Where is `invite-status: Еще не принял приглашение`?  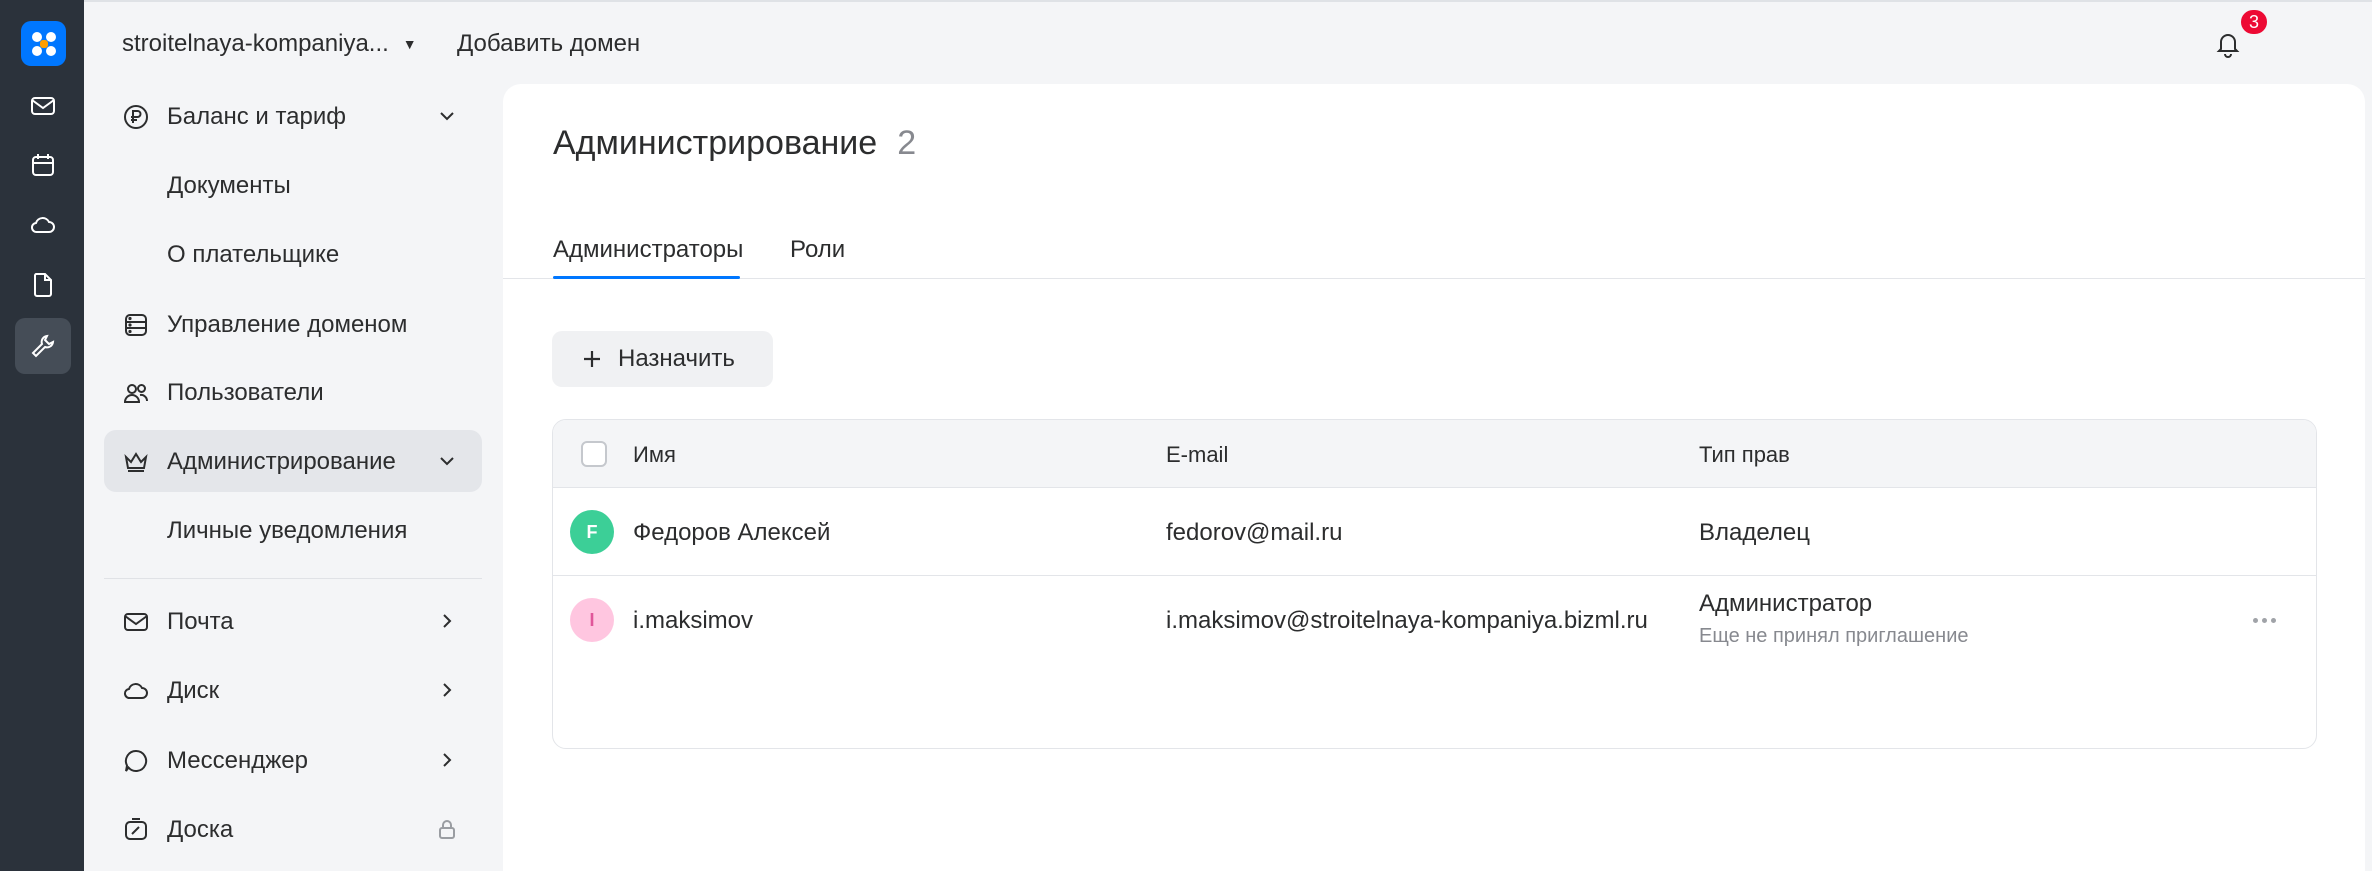 invite-status: Еще не принял приглашение is located at coordinates (1834, 636).